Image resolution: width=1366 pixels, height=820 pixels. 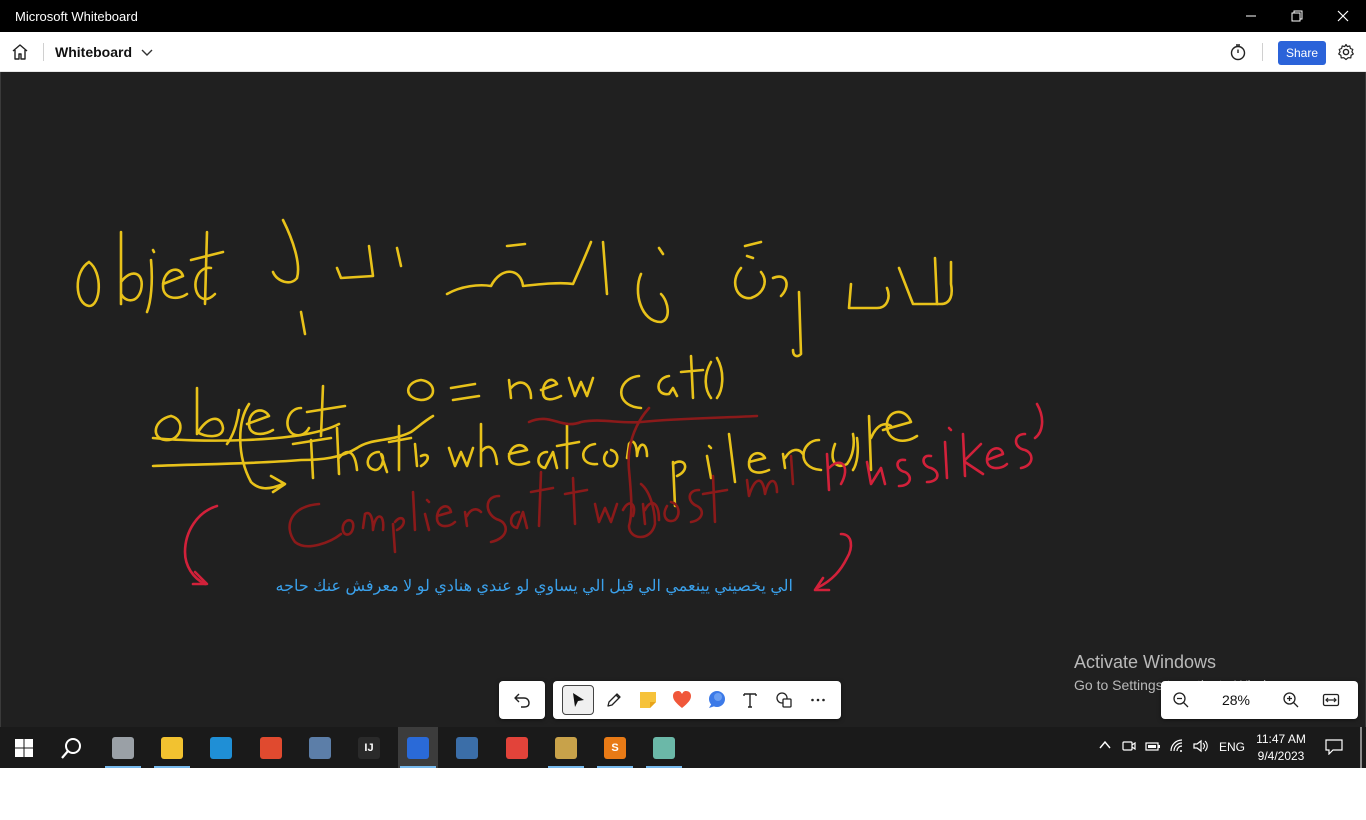 I want to click on clock-time: 11:47 AM, so click(x=1281, y=739).